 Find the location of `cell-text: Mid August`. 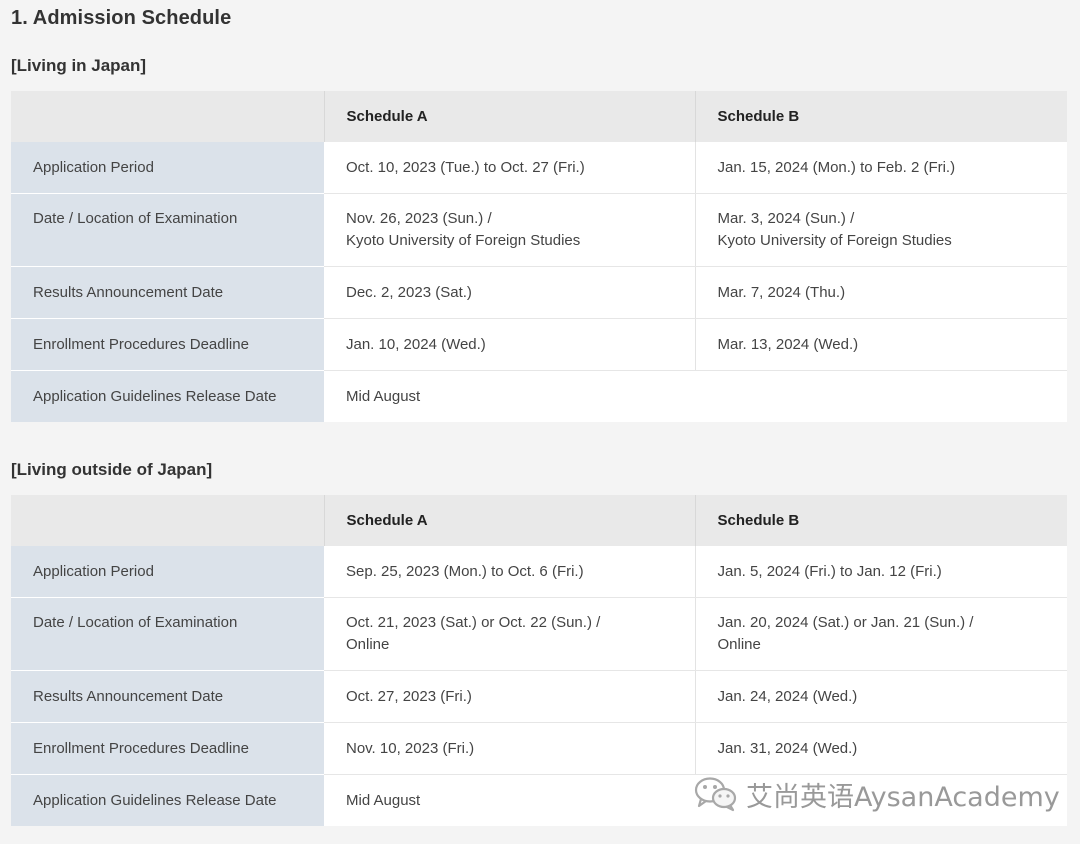

cell-text: Mid August is located at coordinates (383, 396).